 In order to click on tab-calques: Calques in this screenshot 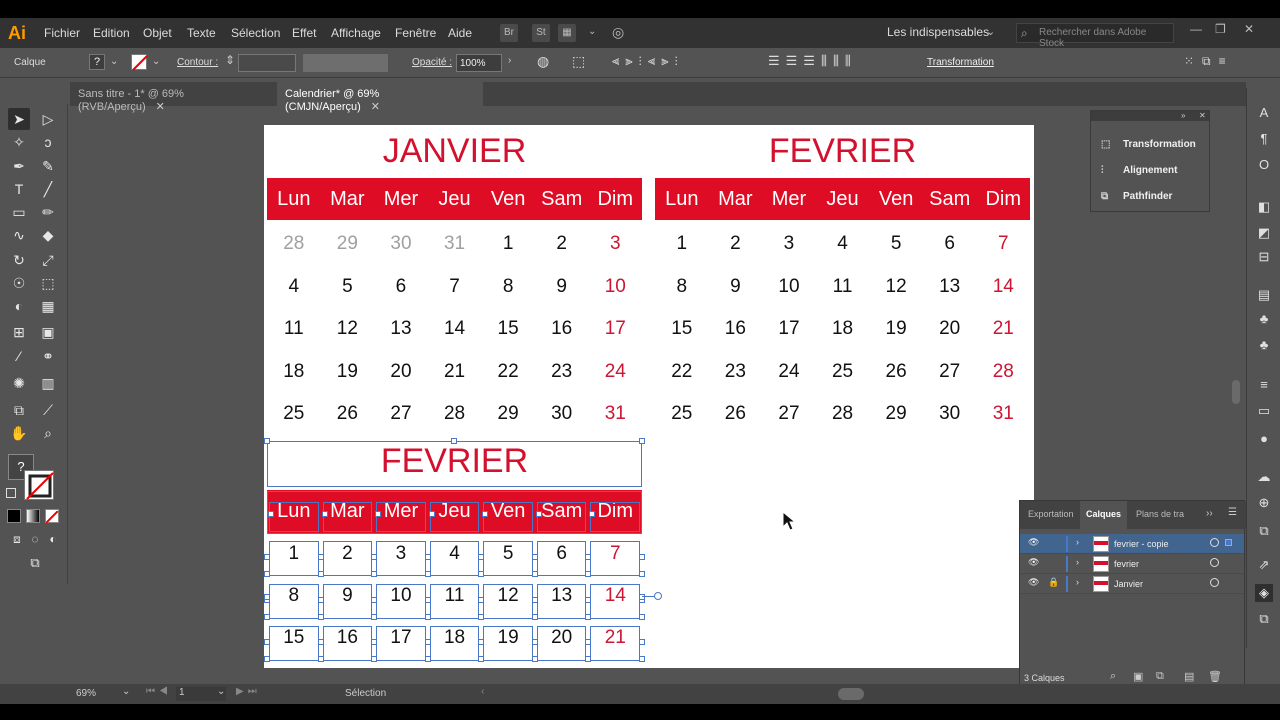, I will do `click(1104, 515)`.